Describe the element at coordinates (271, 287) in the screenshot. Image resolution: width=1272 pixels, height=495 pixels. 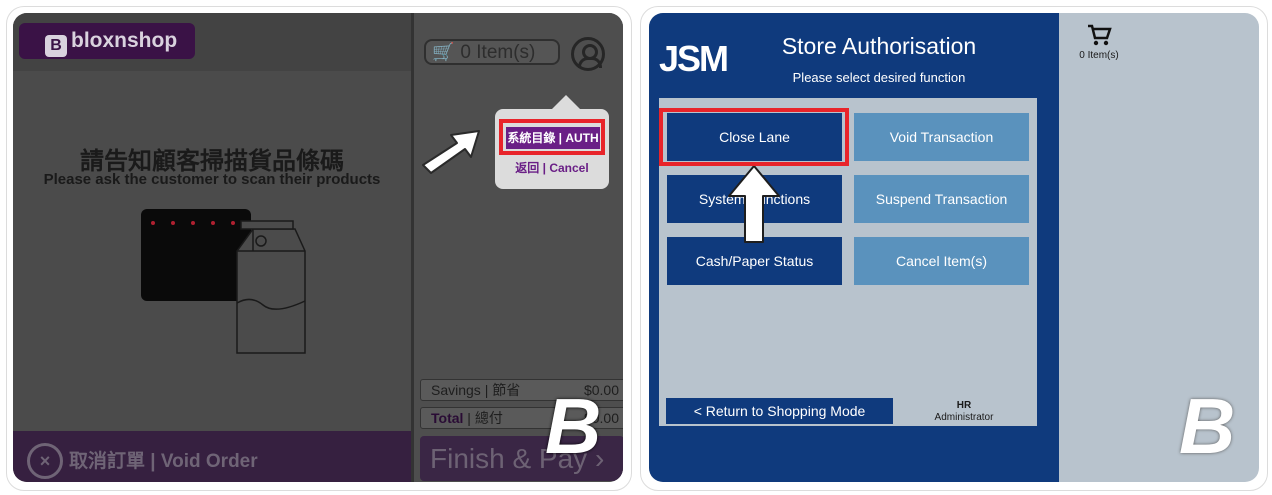
I see `milk-carton-icon` at that location.